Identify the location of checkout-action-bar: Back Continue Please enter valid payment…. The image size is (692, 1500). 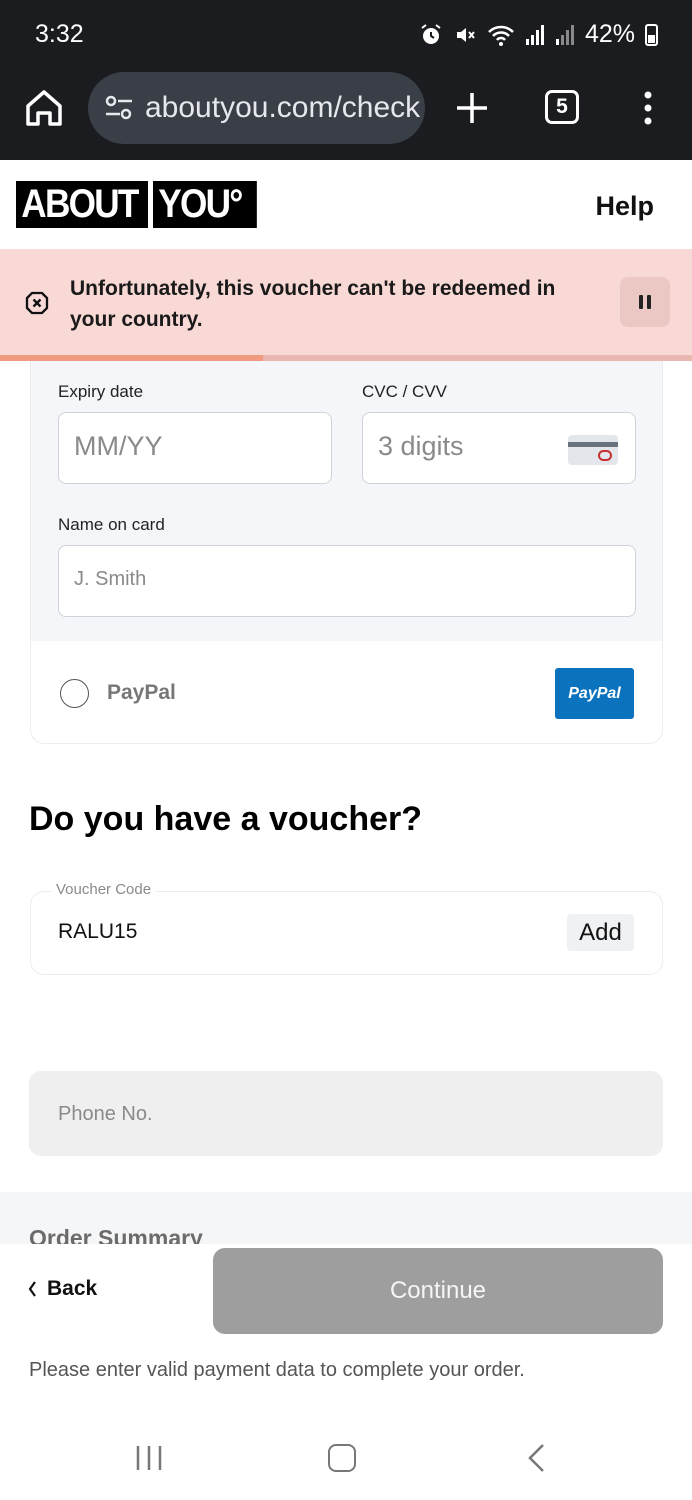
(346, 1327).